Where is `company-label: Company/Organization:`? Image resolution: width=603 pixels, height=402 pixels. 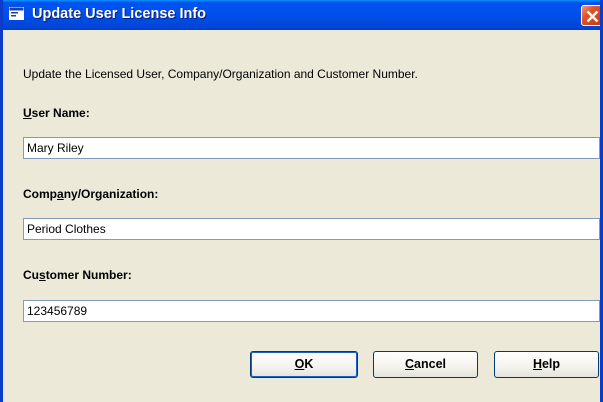 company-label: Company/Organization: is located at coordinates (91, 194).